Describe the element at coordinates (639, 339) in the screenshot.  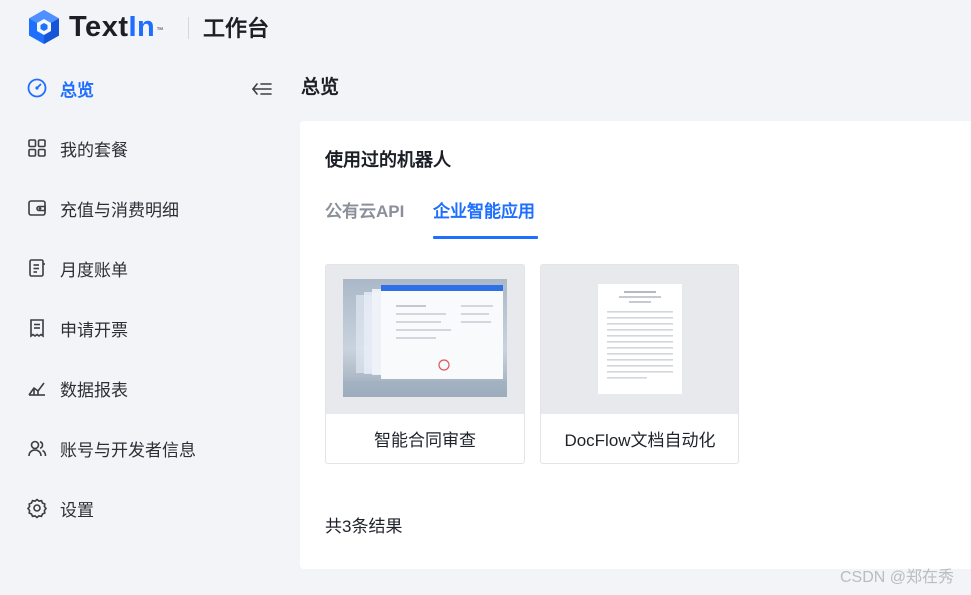
I see `docflow-thumbnail` at that location.